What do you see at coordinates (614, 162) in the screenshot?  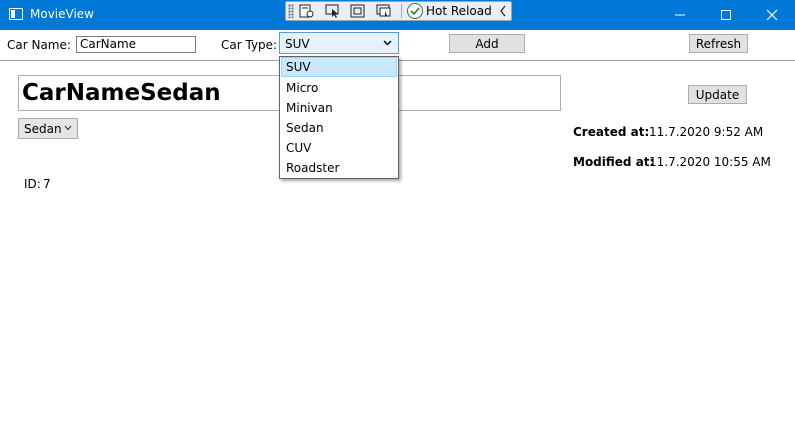 I see `modified-at-label: Modified at:` at bounding box center [614, 162].